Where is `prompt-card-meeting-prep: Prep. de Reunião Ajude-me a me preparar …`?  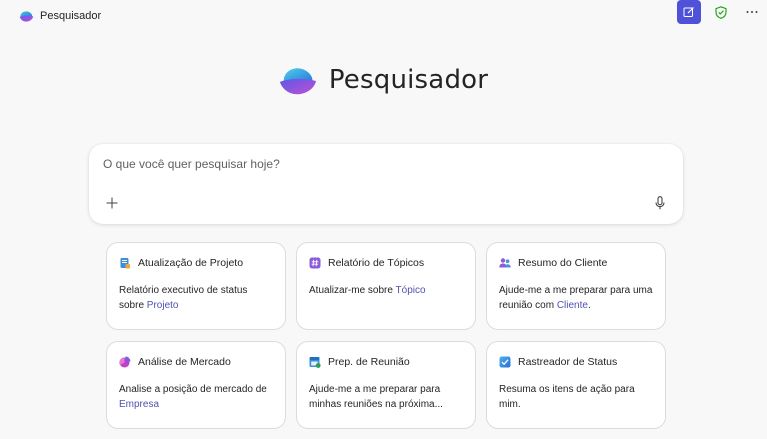
prompt-card-meeting-prep: Prep. de Reunião Ajude-me a me preparar … is located at coordinates (386, 385).